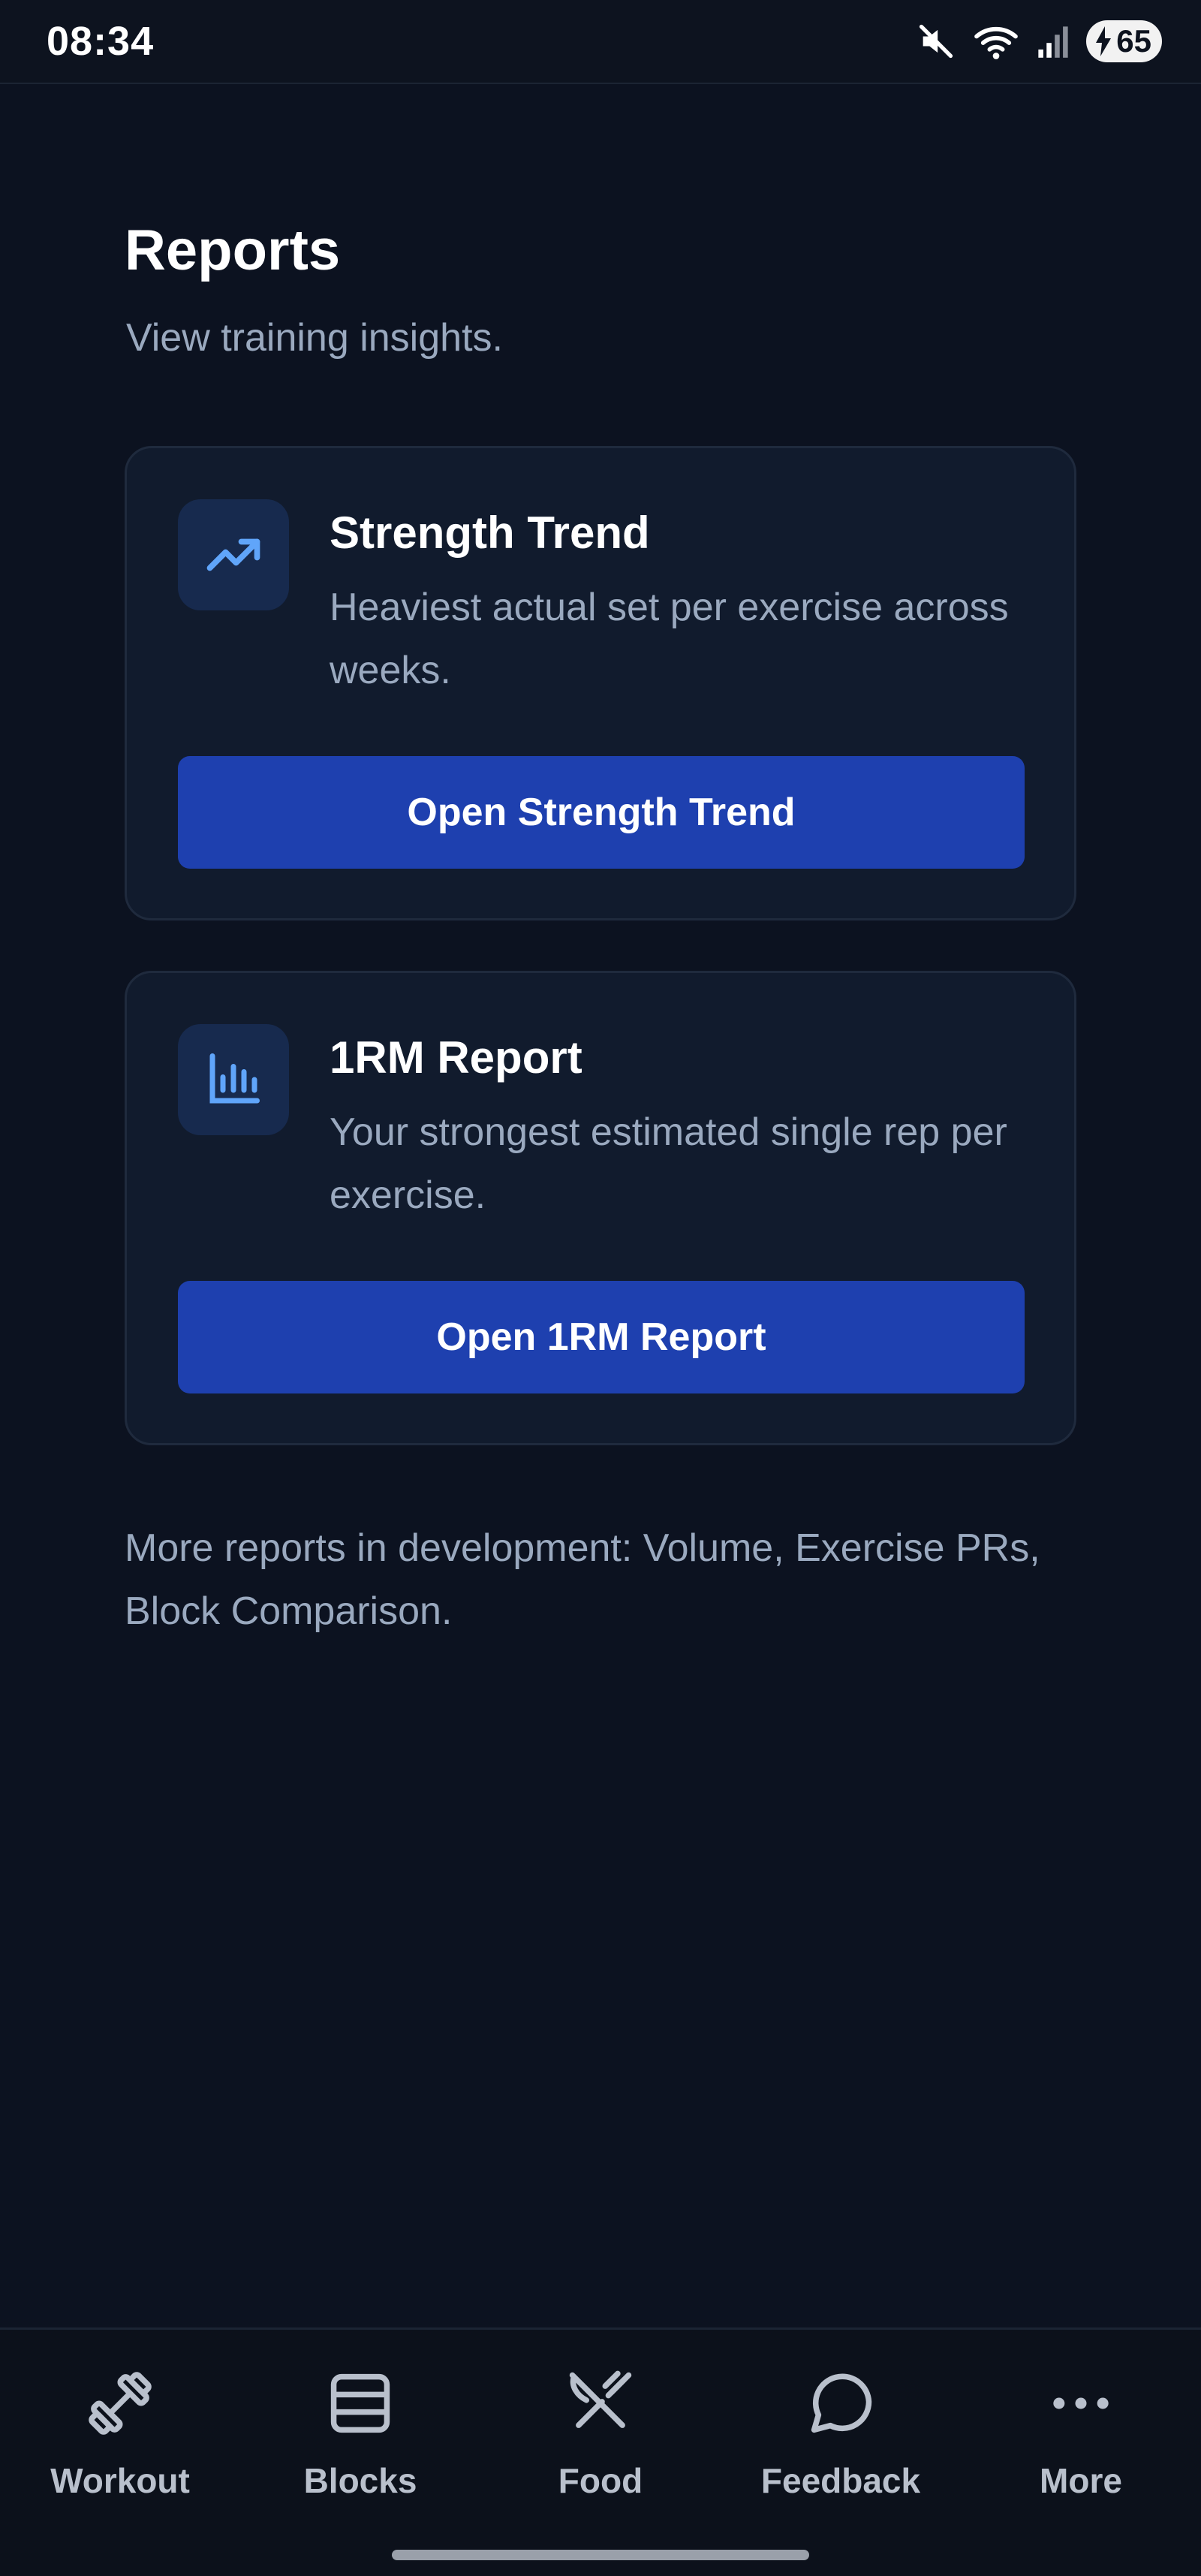 The image size is (1201, 2576). What do you see at coordinates (600, 2480) in the screenshot?
I see `nav-label: Food` at bounding box center [600, 2480].